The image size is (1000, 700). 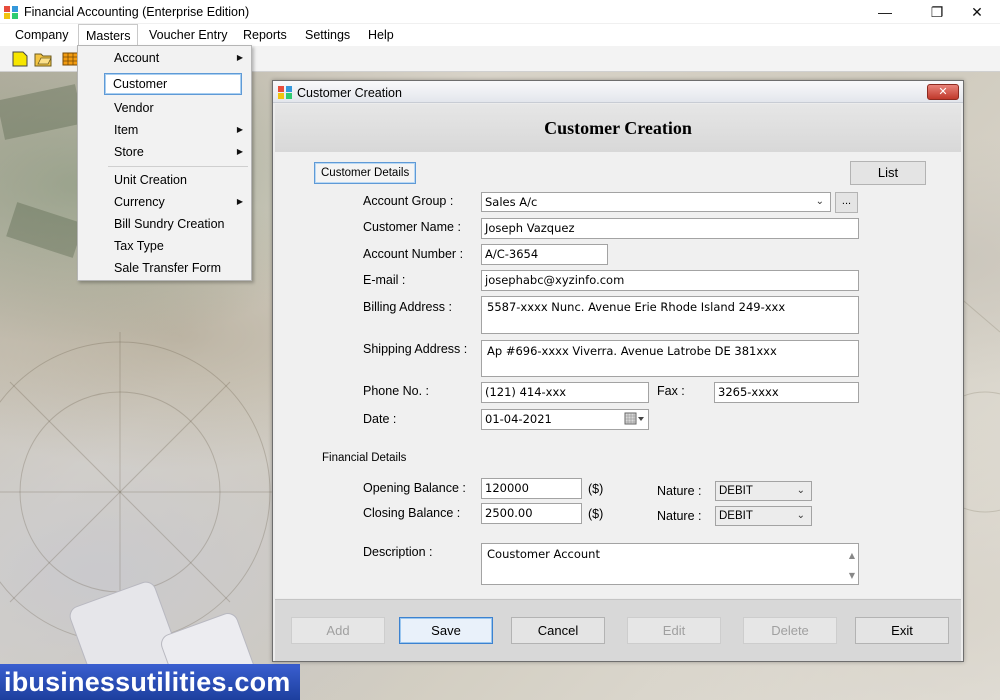 What do you see at coordinates (20, 59) in the screenshot?
I see `new-file-icon` at bounding box center [20, 59].